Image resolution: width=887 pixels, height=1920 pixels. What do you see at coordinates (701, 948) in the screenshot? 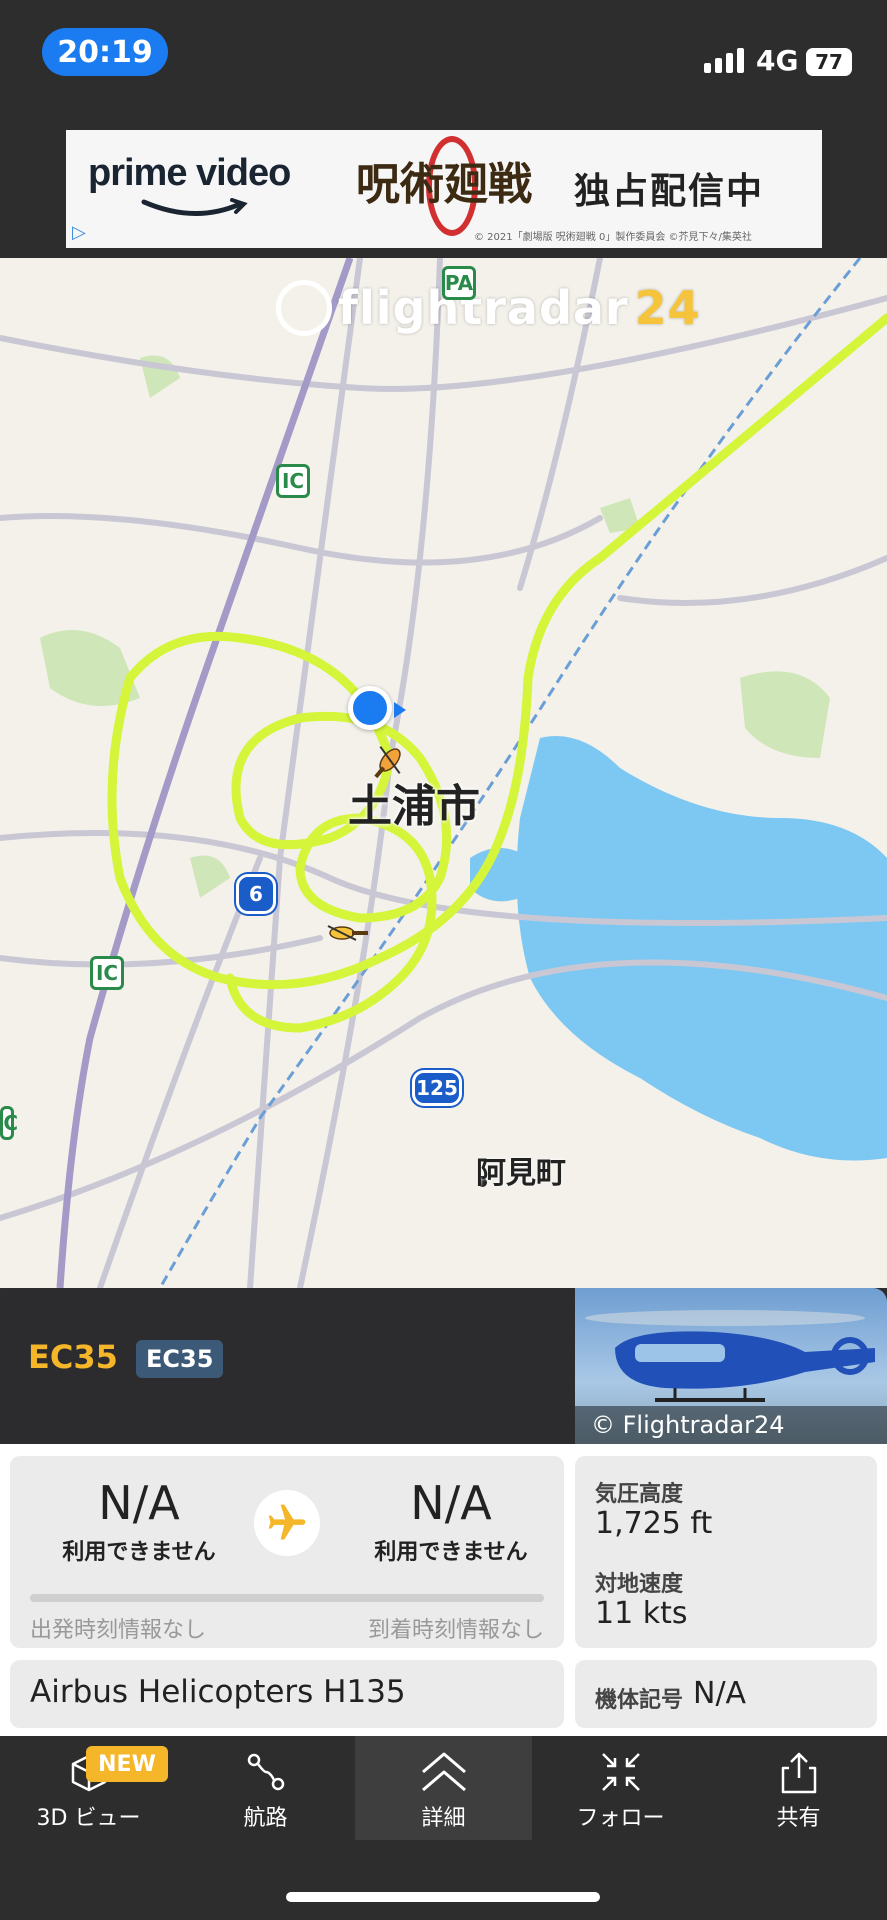
I see `lake-water` at bounding box center [701, 948].